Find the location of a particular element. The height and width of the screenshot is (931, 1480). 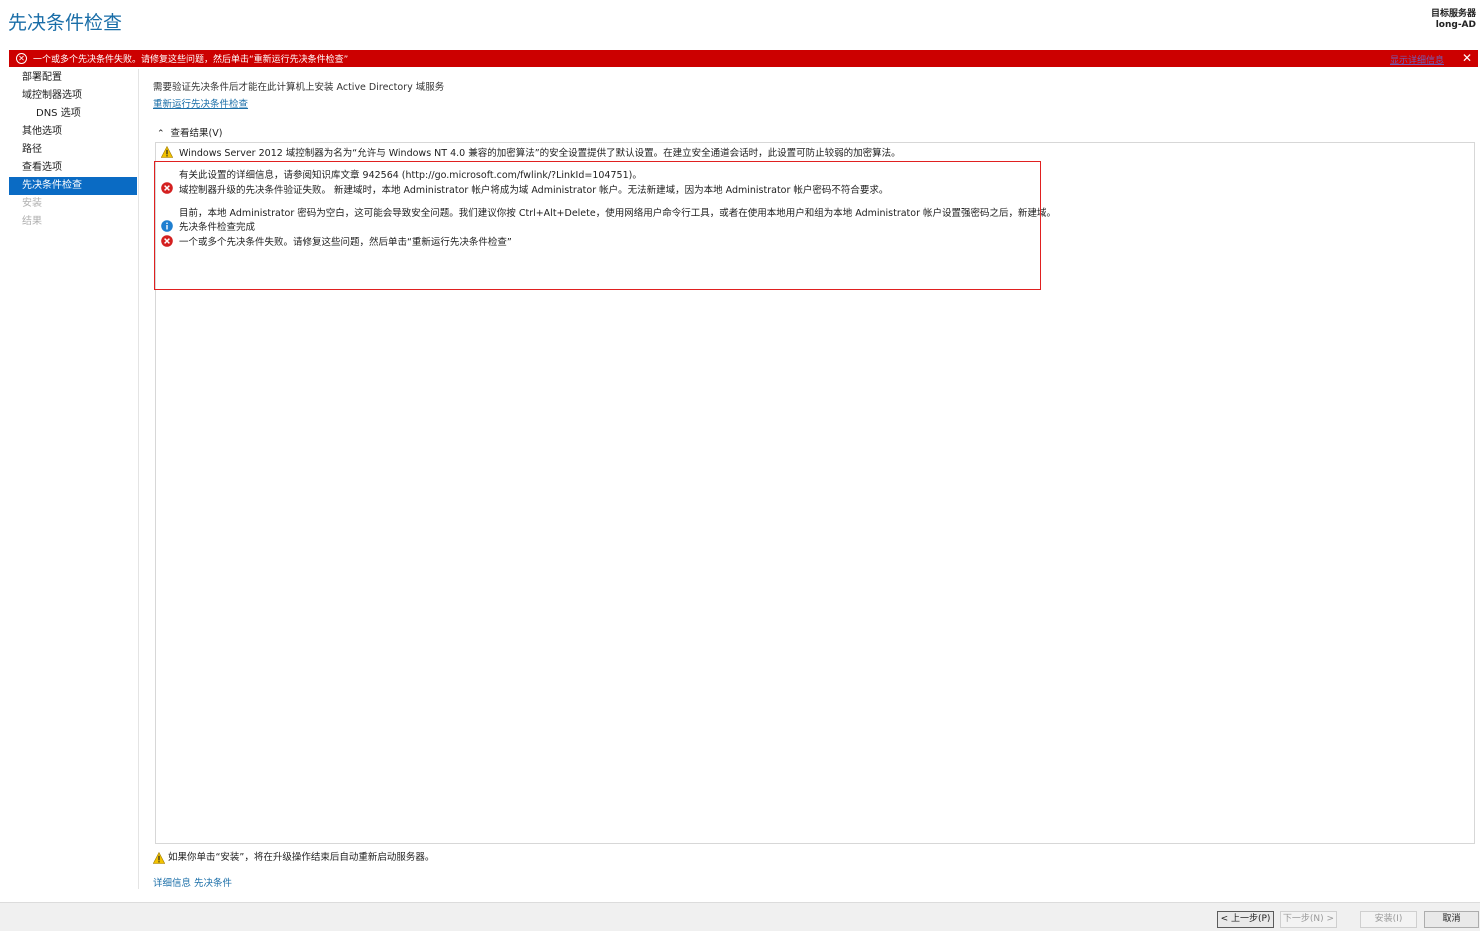

nav-divider is located at coordinates (138, 479).